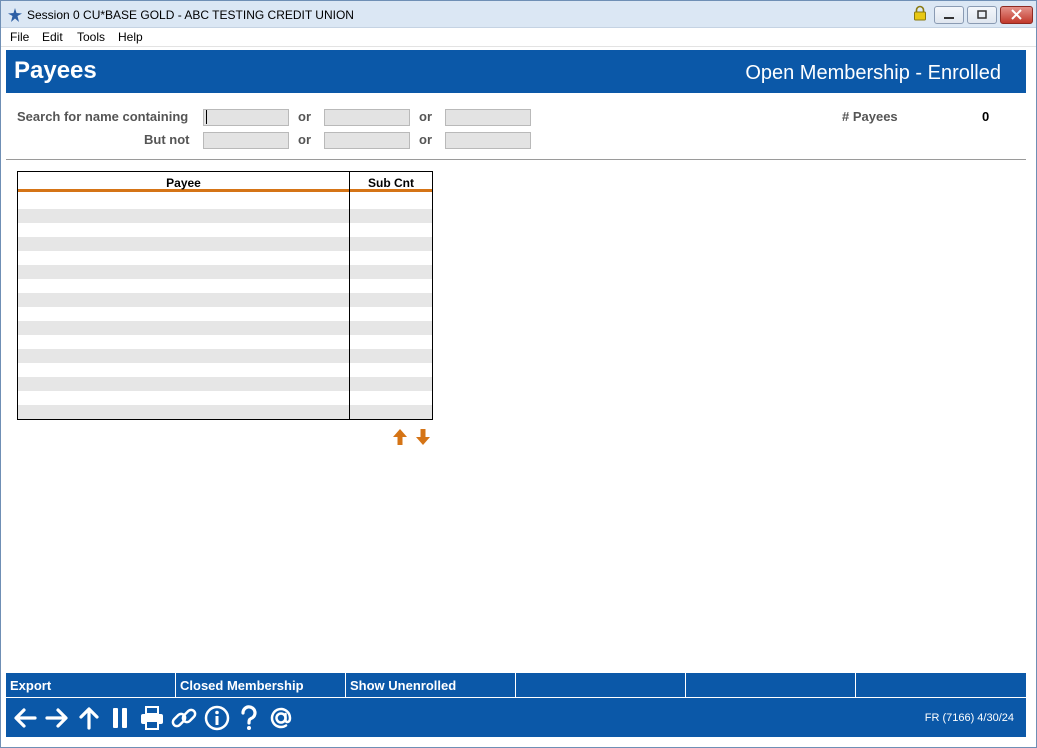 The width and height of the screenshot is (1037, 748). I want to click on close-button, so click(1016, 15).